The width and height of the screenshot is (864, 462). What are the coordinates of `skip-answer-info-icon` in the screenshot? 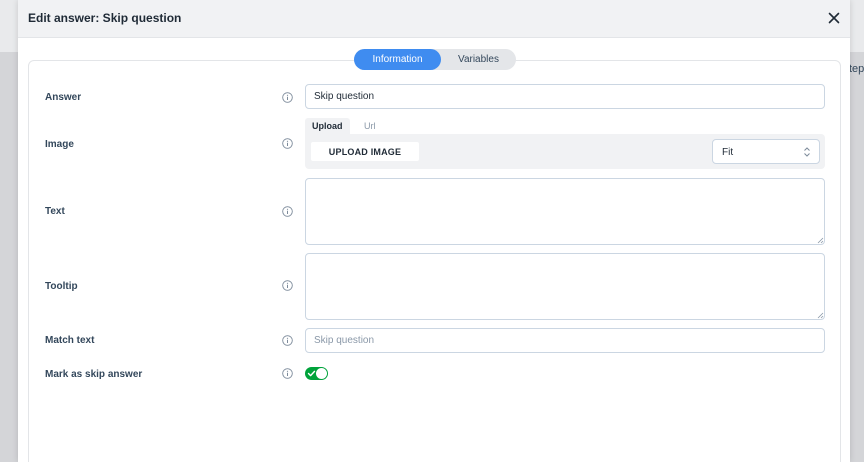 It's located at (287, 373).